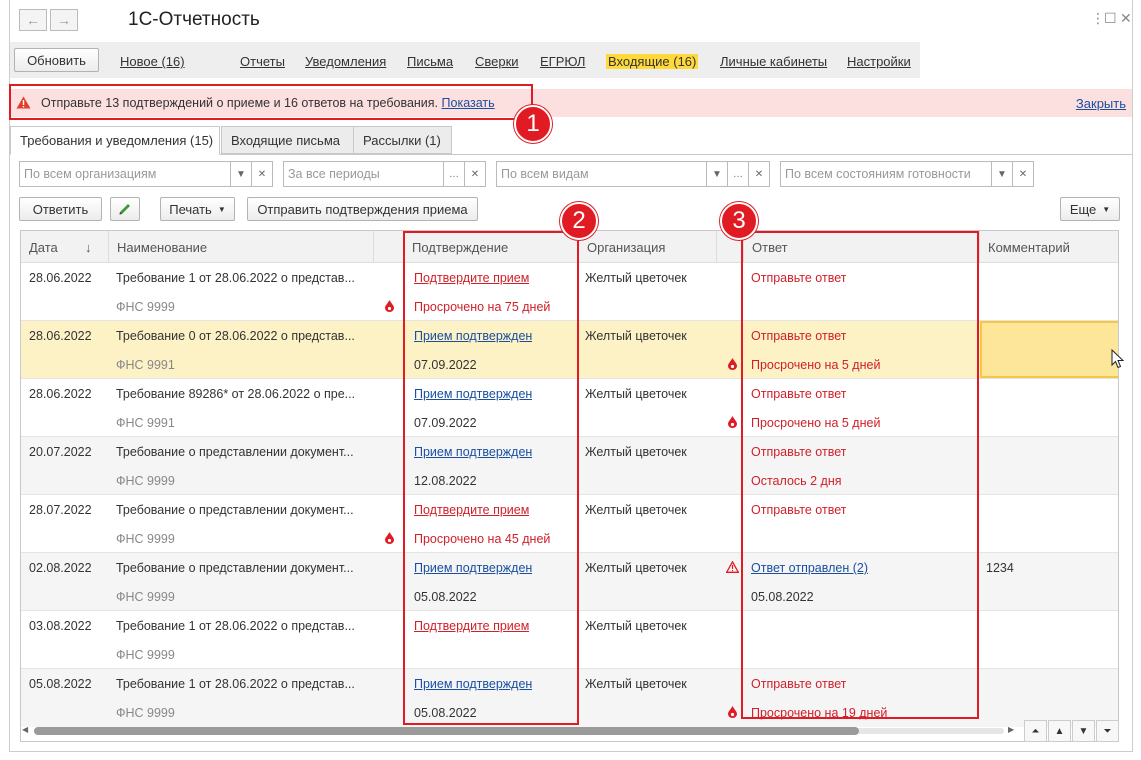 The image size is (1141, 760). Describe the element at coordinates (60, 626) in the screenshot. I see `row-date: 03.08.2022` at that location.